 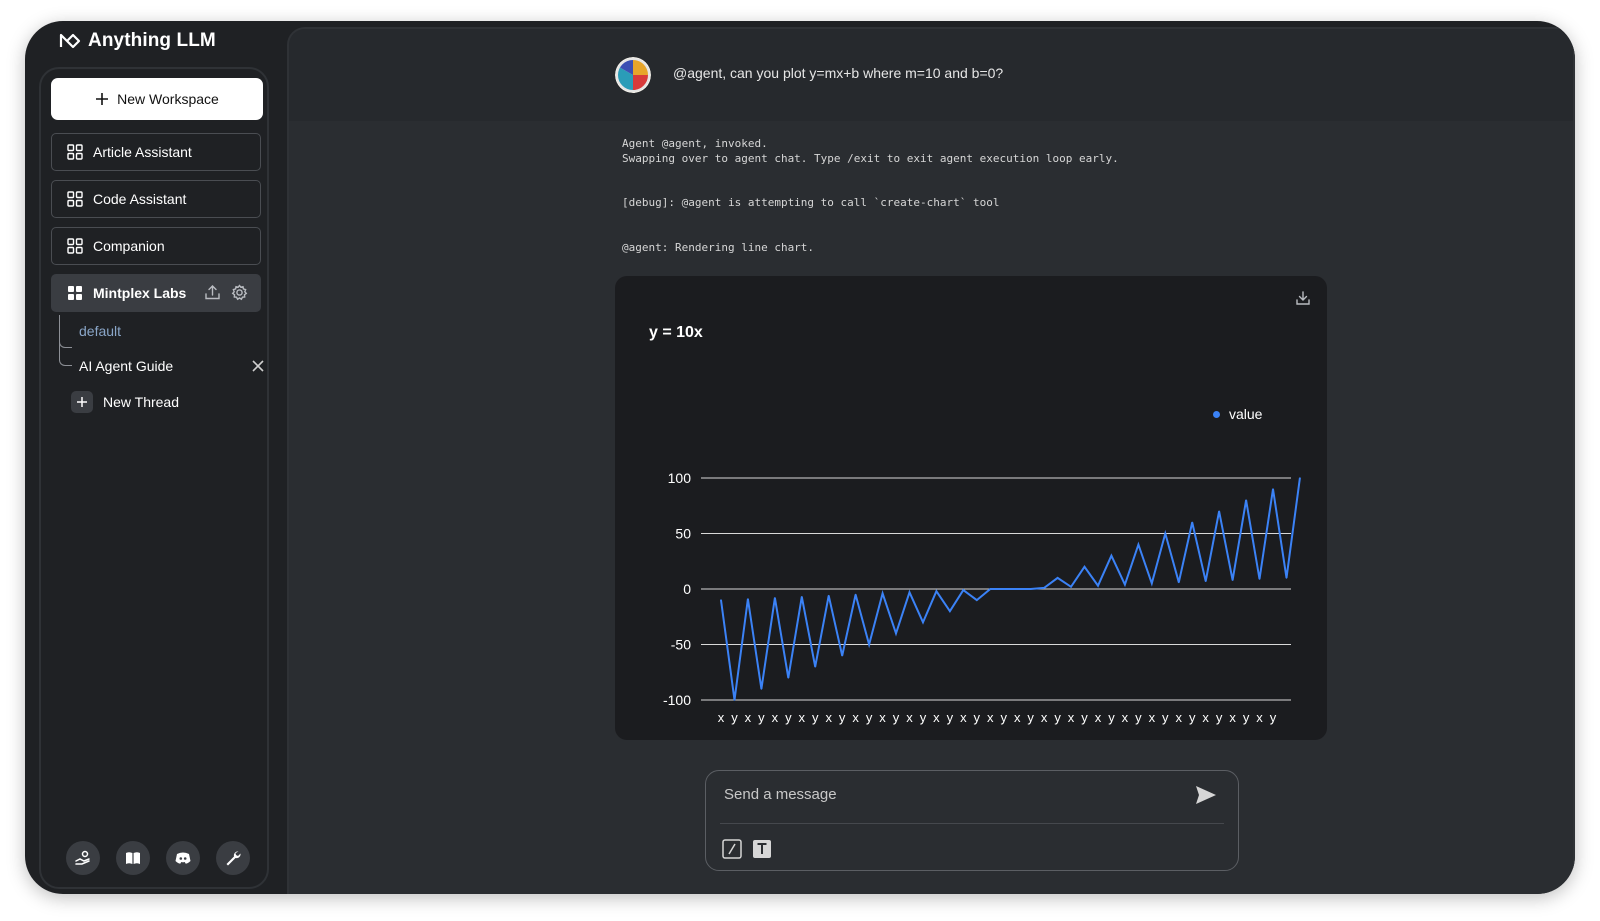 What do you see at coordinates (102, 99) in the screenshot?
I see `plus-icon` at bounding box center [102, 99].